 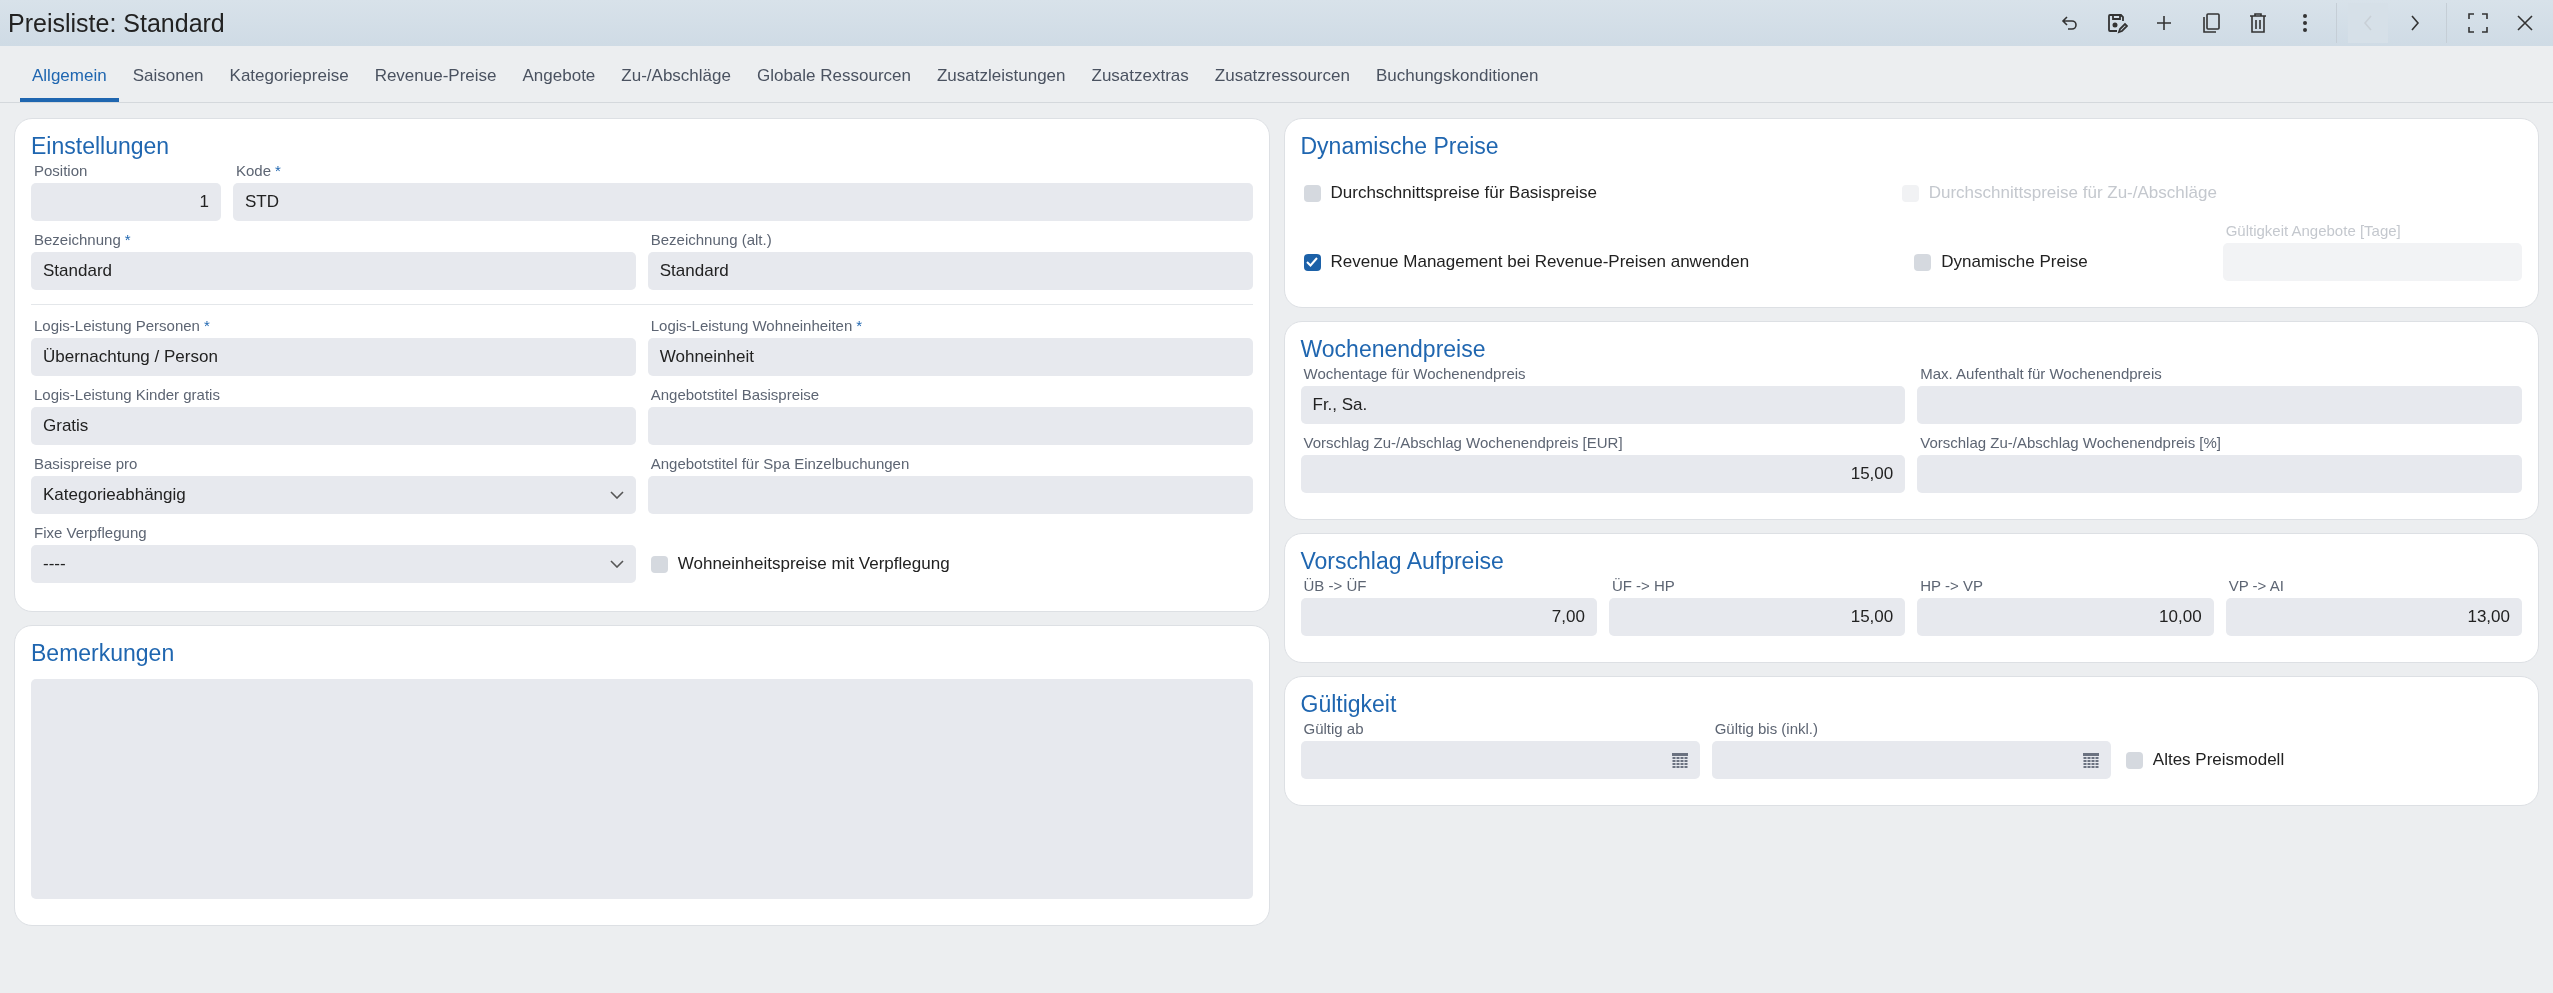 I want to click on input-field: Wohneinheit, so click(x=950, y=357).